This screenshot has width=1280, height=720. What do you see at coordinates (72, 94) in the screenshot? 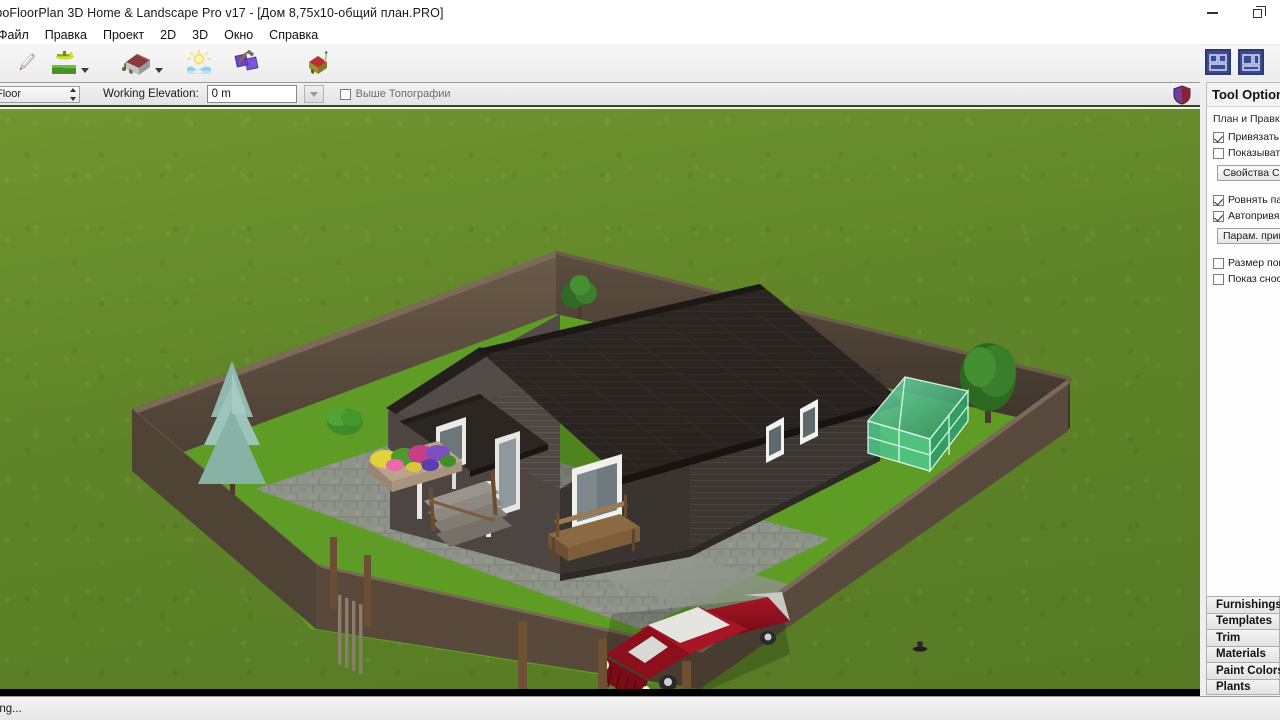
I see `floor-spinner` at bounding box center [72, 94].